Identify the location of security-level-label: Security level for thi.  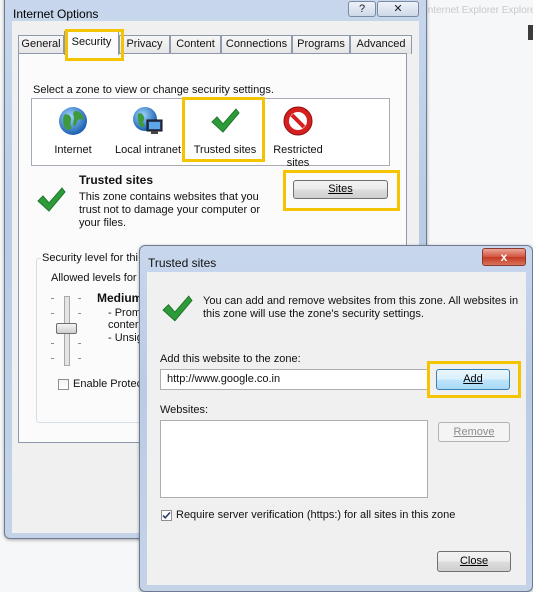
(90, 258).